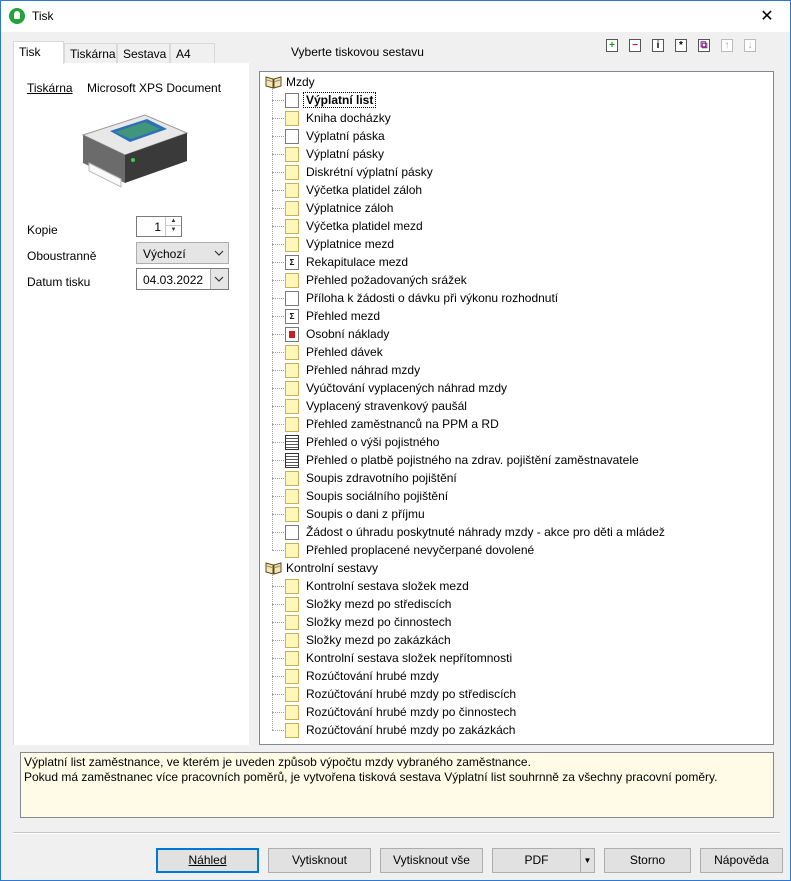 The image size is (791, 881). Describe the element at coordinates (515, 316) in the screenshot. I see `tree-item: Σ Přehled mezd` at that location.